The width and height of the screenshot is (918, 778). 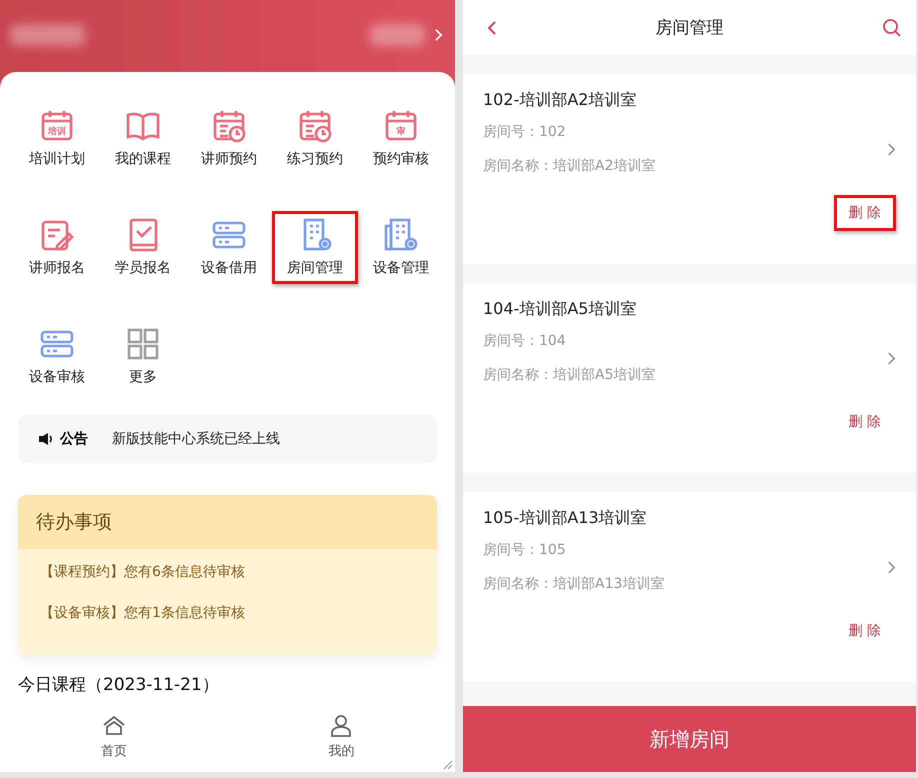 I want to click on menu-item: 学员报名, so click(x=143, y=247).